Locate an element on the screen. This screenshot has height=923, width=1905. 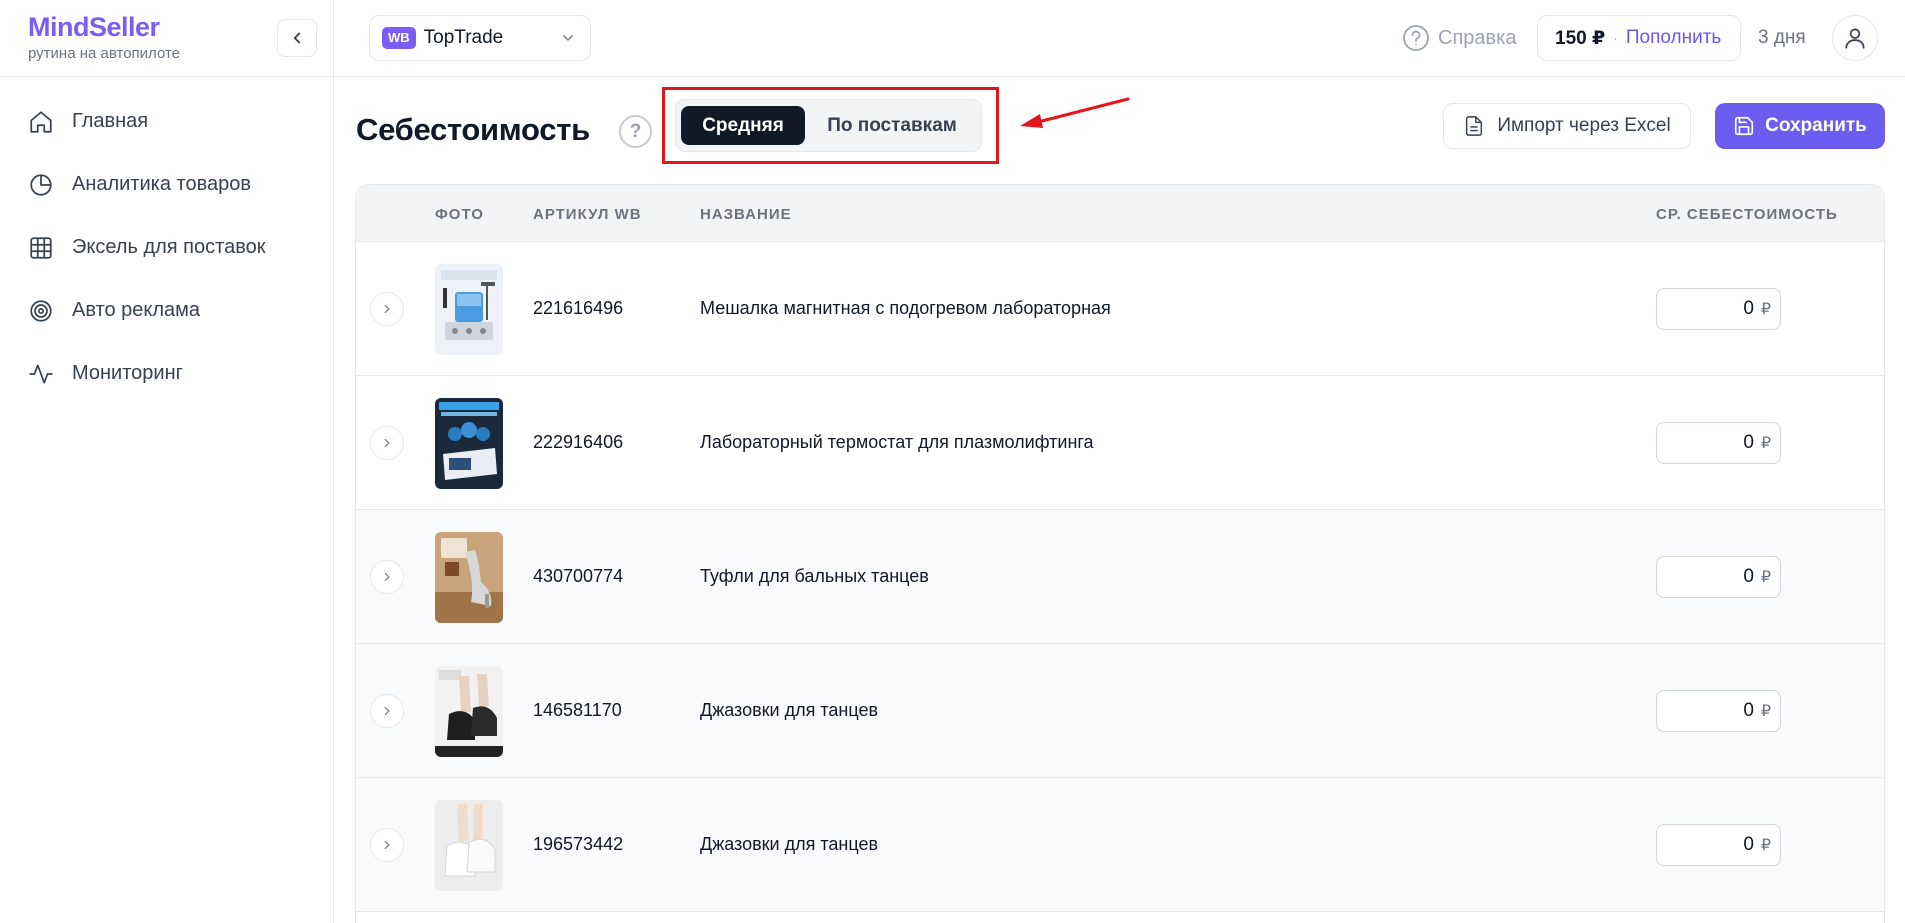
store-select: WB TopTrade is located at coordinates (480, 38).